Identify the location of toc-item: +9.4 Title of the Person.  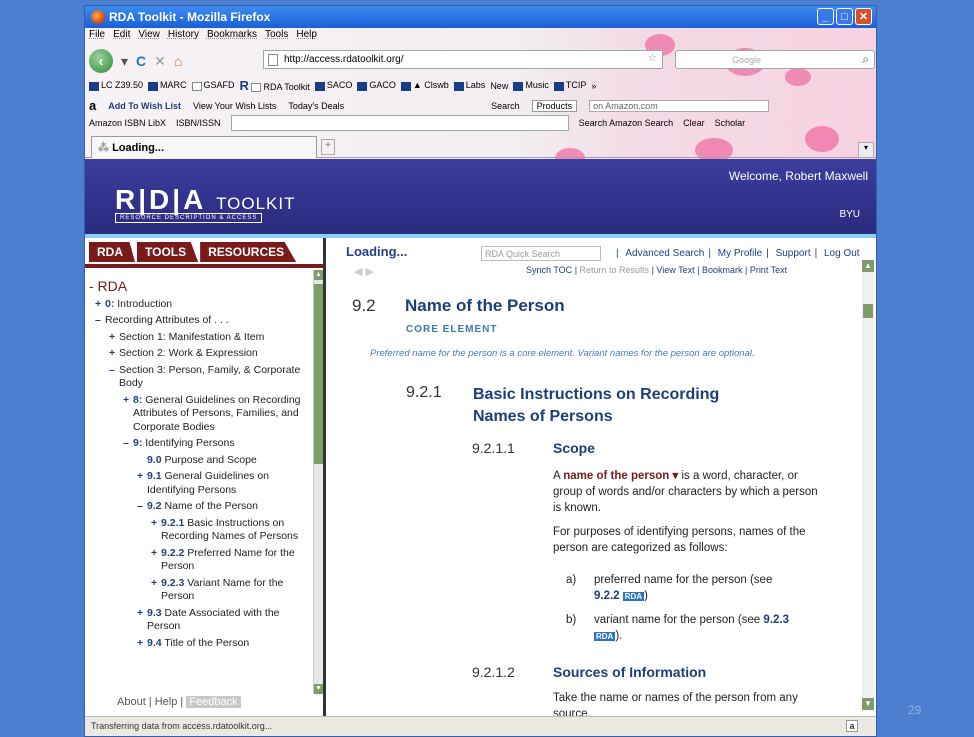
(200, 644).